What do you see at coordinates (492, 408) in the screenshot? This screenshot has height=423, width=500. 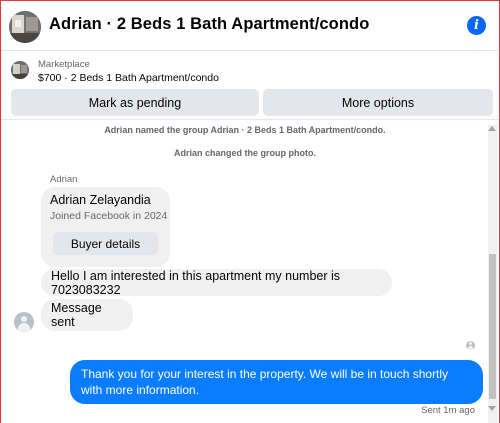 I see `scroll-down-arrow-icon` at bounding box center [492, 408].